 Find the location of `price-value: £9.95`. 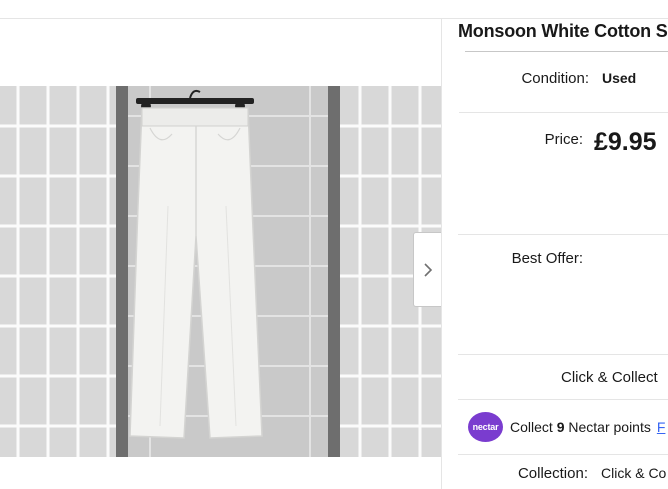

price-value: £9.95 is located at coordinates (625, 142).